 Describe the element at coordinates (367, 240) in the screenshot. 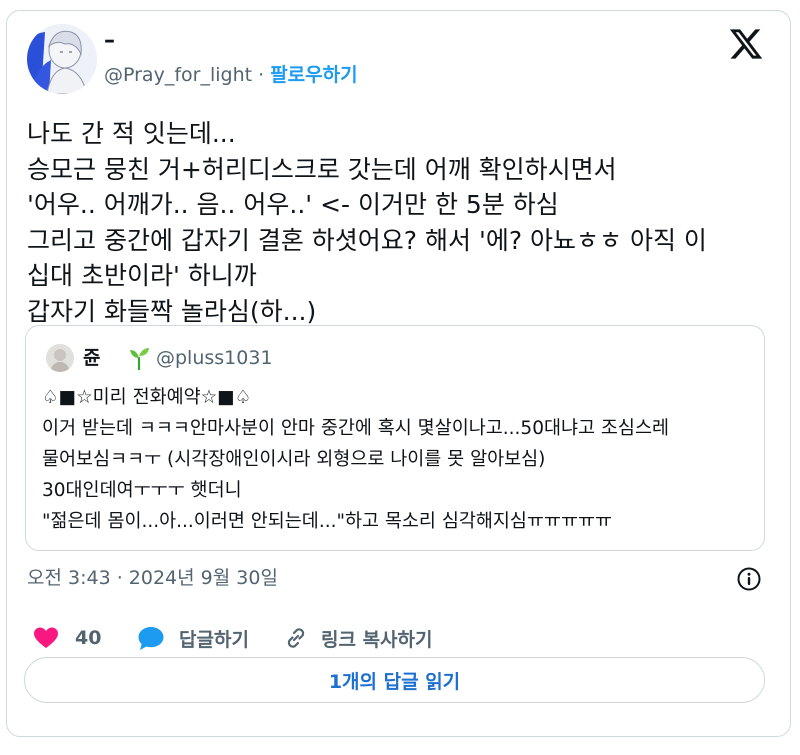

I see `tweet-line: 그리고 중간에 갑자기 결혼 하셧어요? 해서 '에? 아뇨ㅎㅎ 아직 이` at that location.